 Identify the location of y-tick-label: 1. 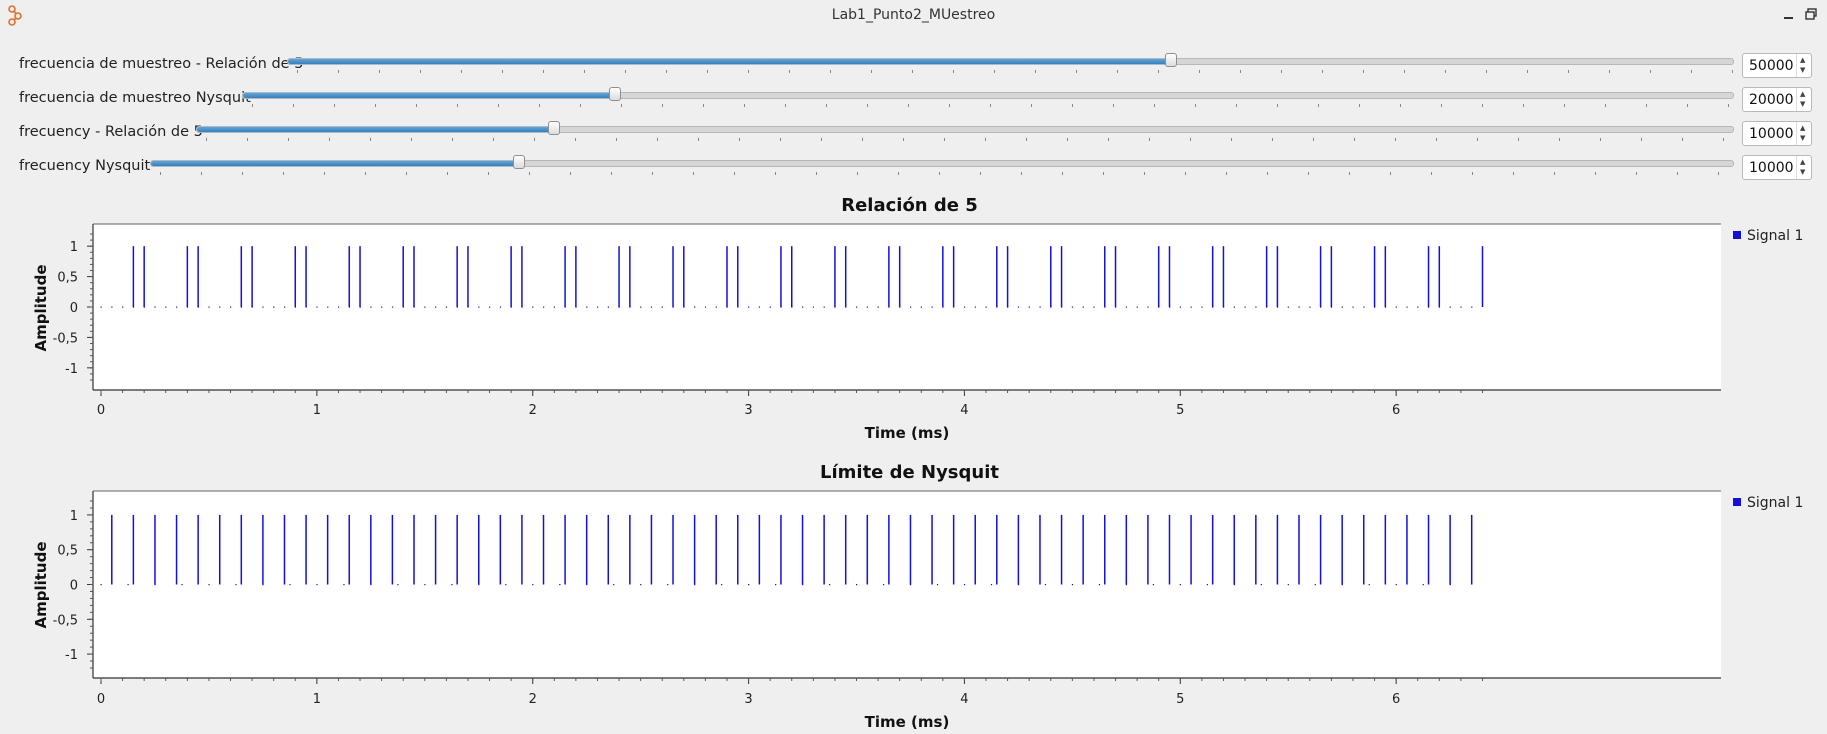
(74, 516).